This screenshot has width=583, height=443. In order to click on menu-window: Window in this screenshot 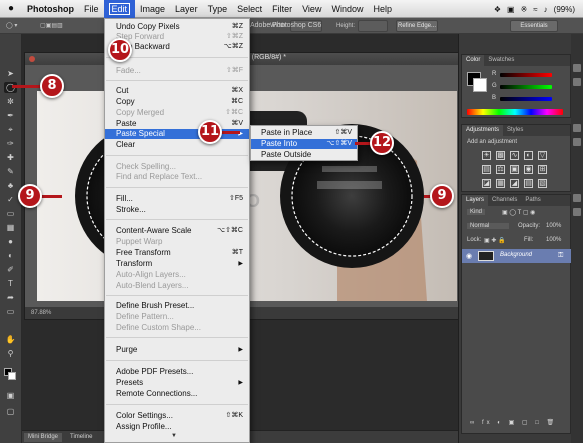, I will do `click(347, 9)`.